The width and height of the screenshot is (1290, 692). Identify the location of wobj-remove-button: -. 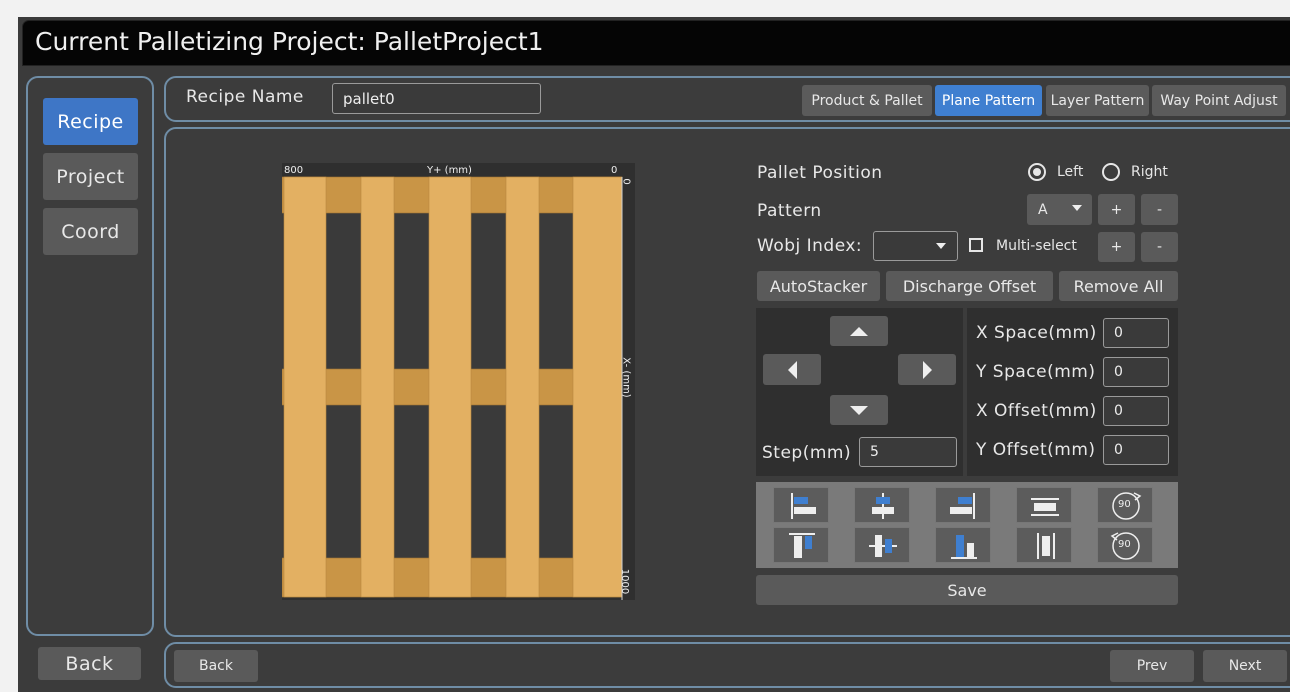
(1159, 247).